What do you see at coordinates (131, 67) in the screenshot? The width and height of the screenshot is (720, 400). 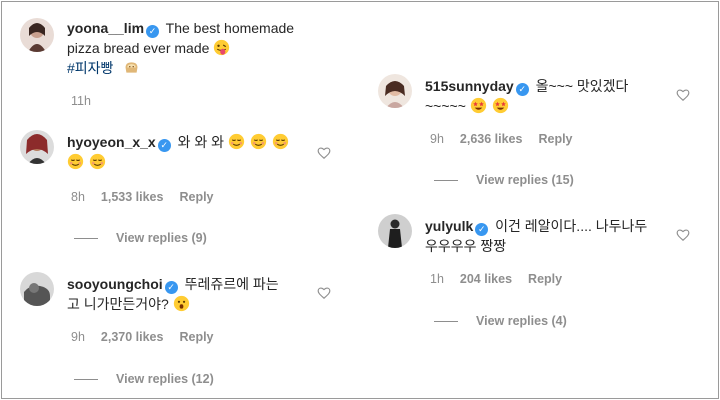 I see `bread-emoji-icon` at bounding box center [131, 67].